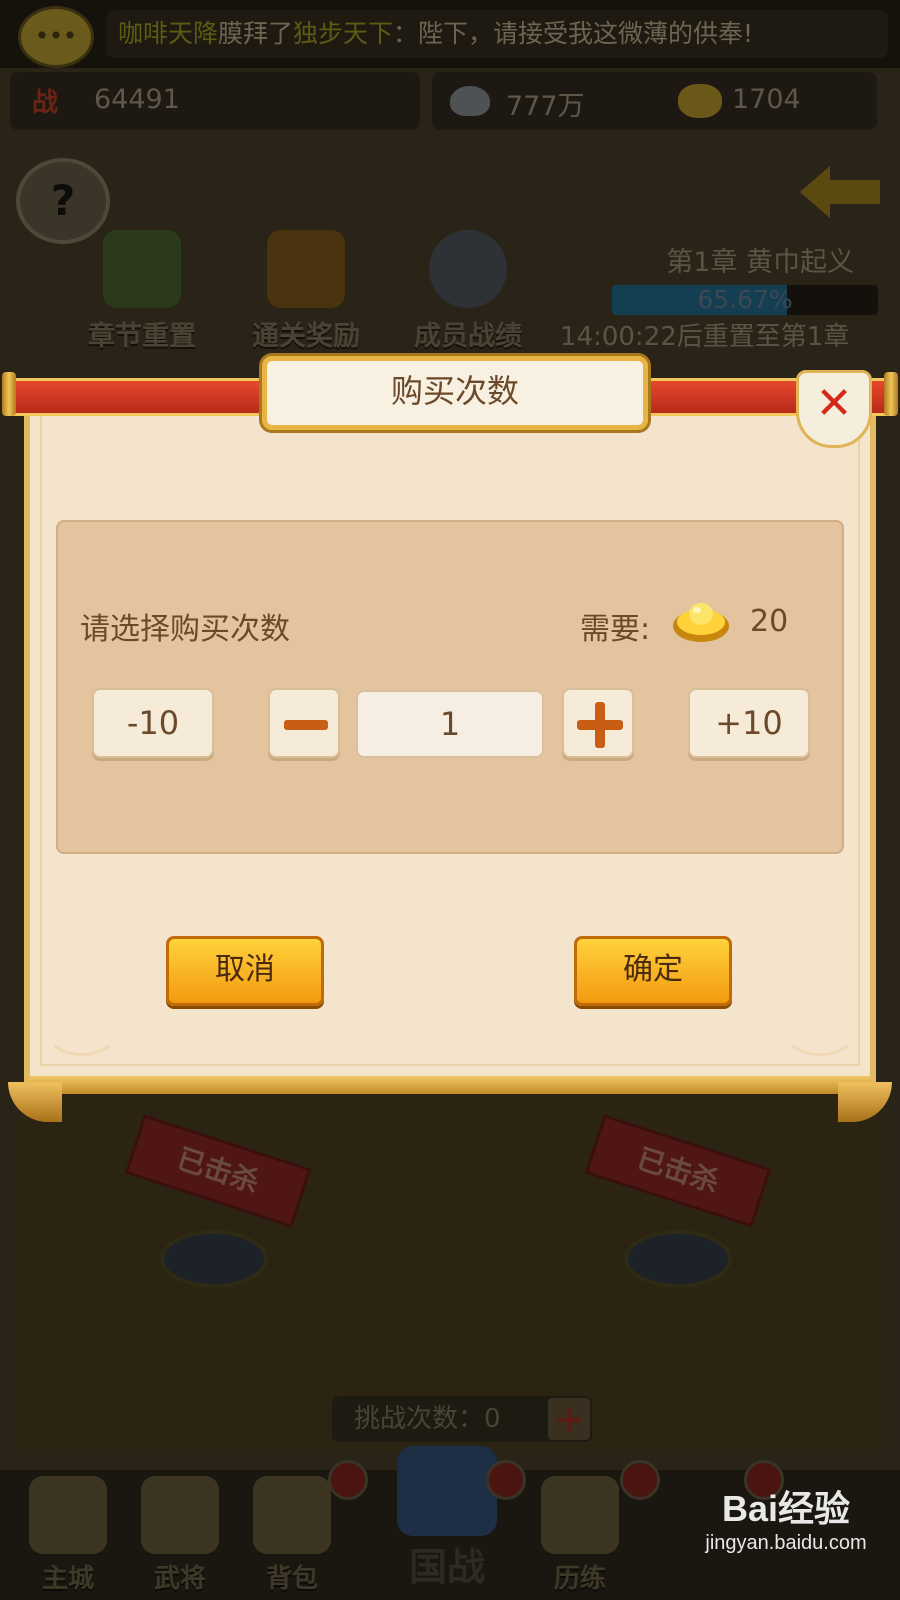 This screenshot has height=1600, width=900. I want to click on plus-ten-button: +10, so click(749, 723).